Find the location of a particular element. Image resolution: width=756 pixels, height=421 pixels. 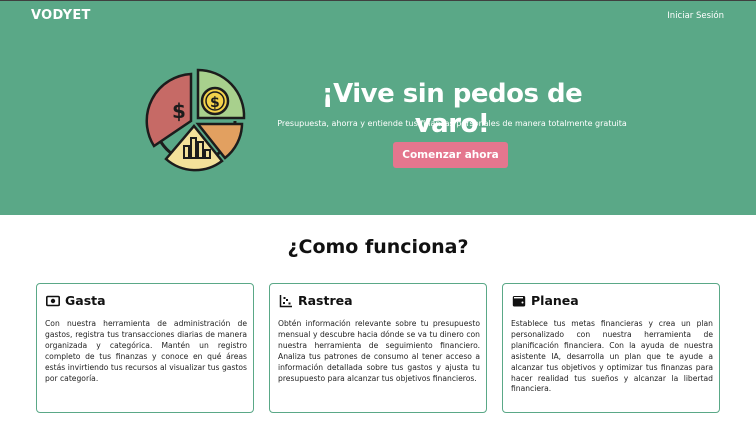

card-header: Gasta is located at coordinates (76, 300).